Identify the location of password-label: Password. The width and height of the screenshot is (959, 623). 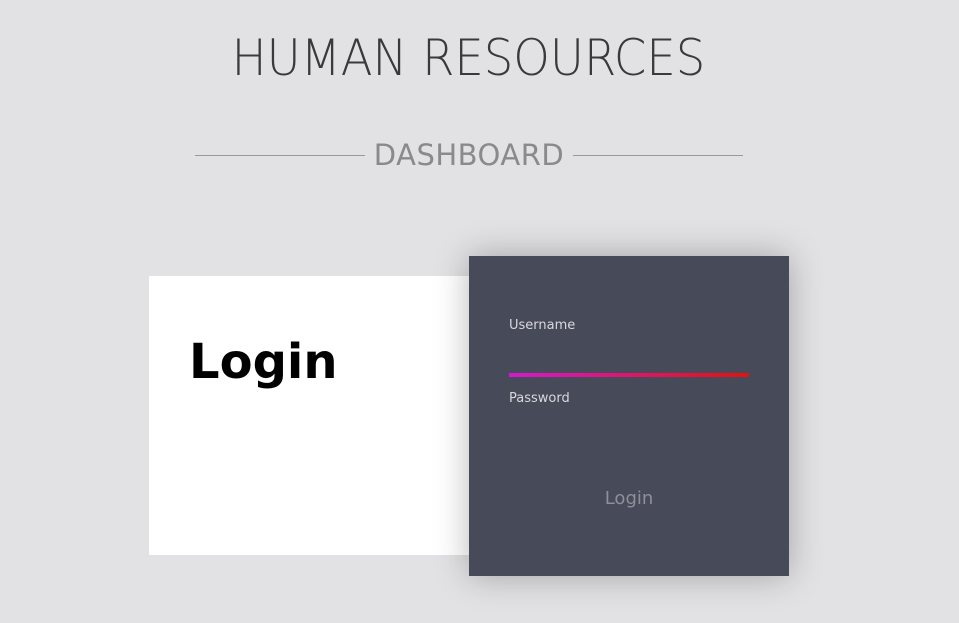
(539, 398).